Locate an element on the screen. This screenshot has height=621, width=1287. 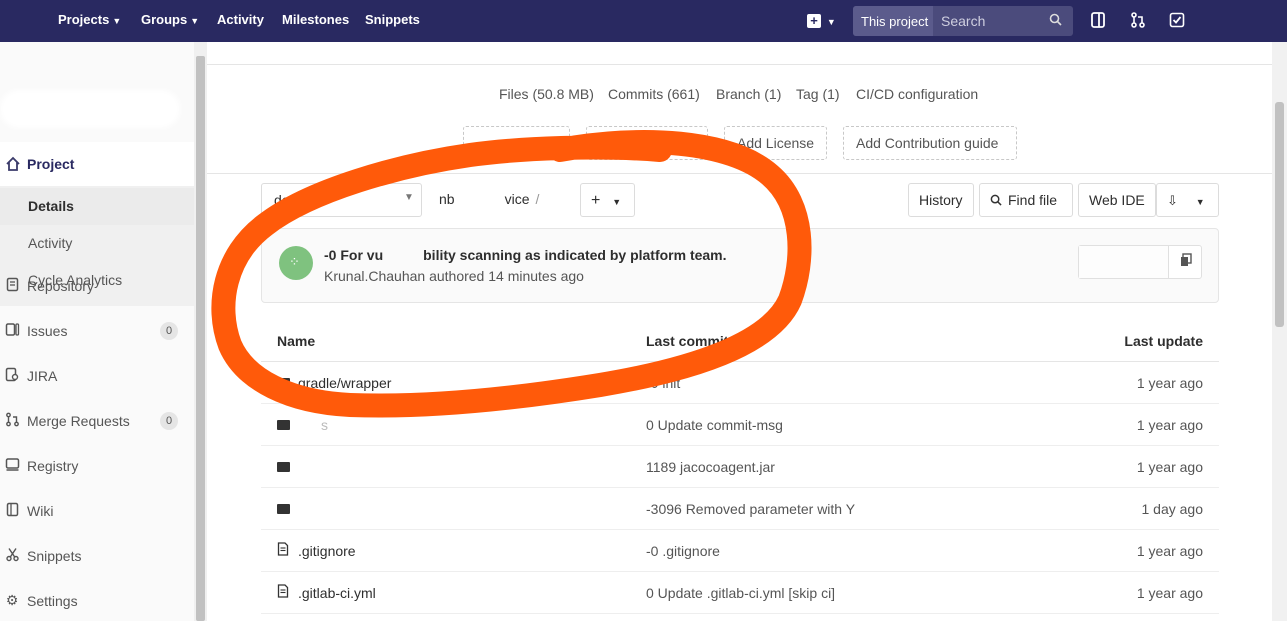
commit-sha-group is located at coordinates (1140, 262).